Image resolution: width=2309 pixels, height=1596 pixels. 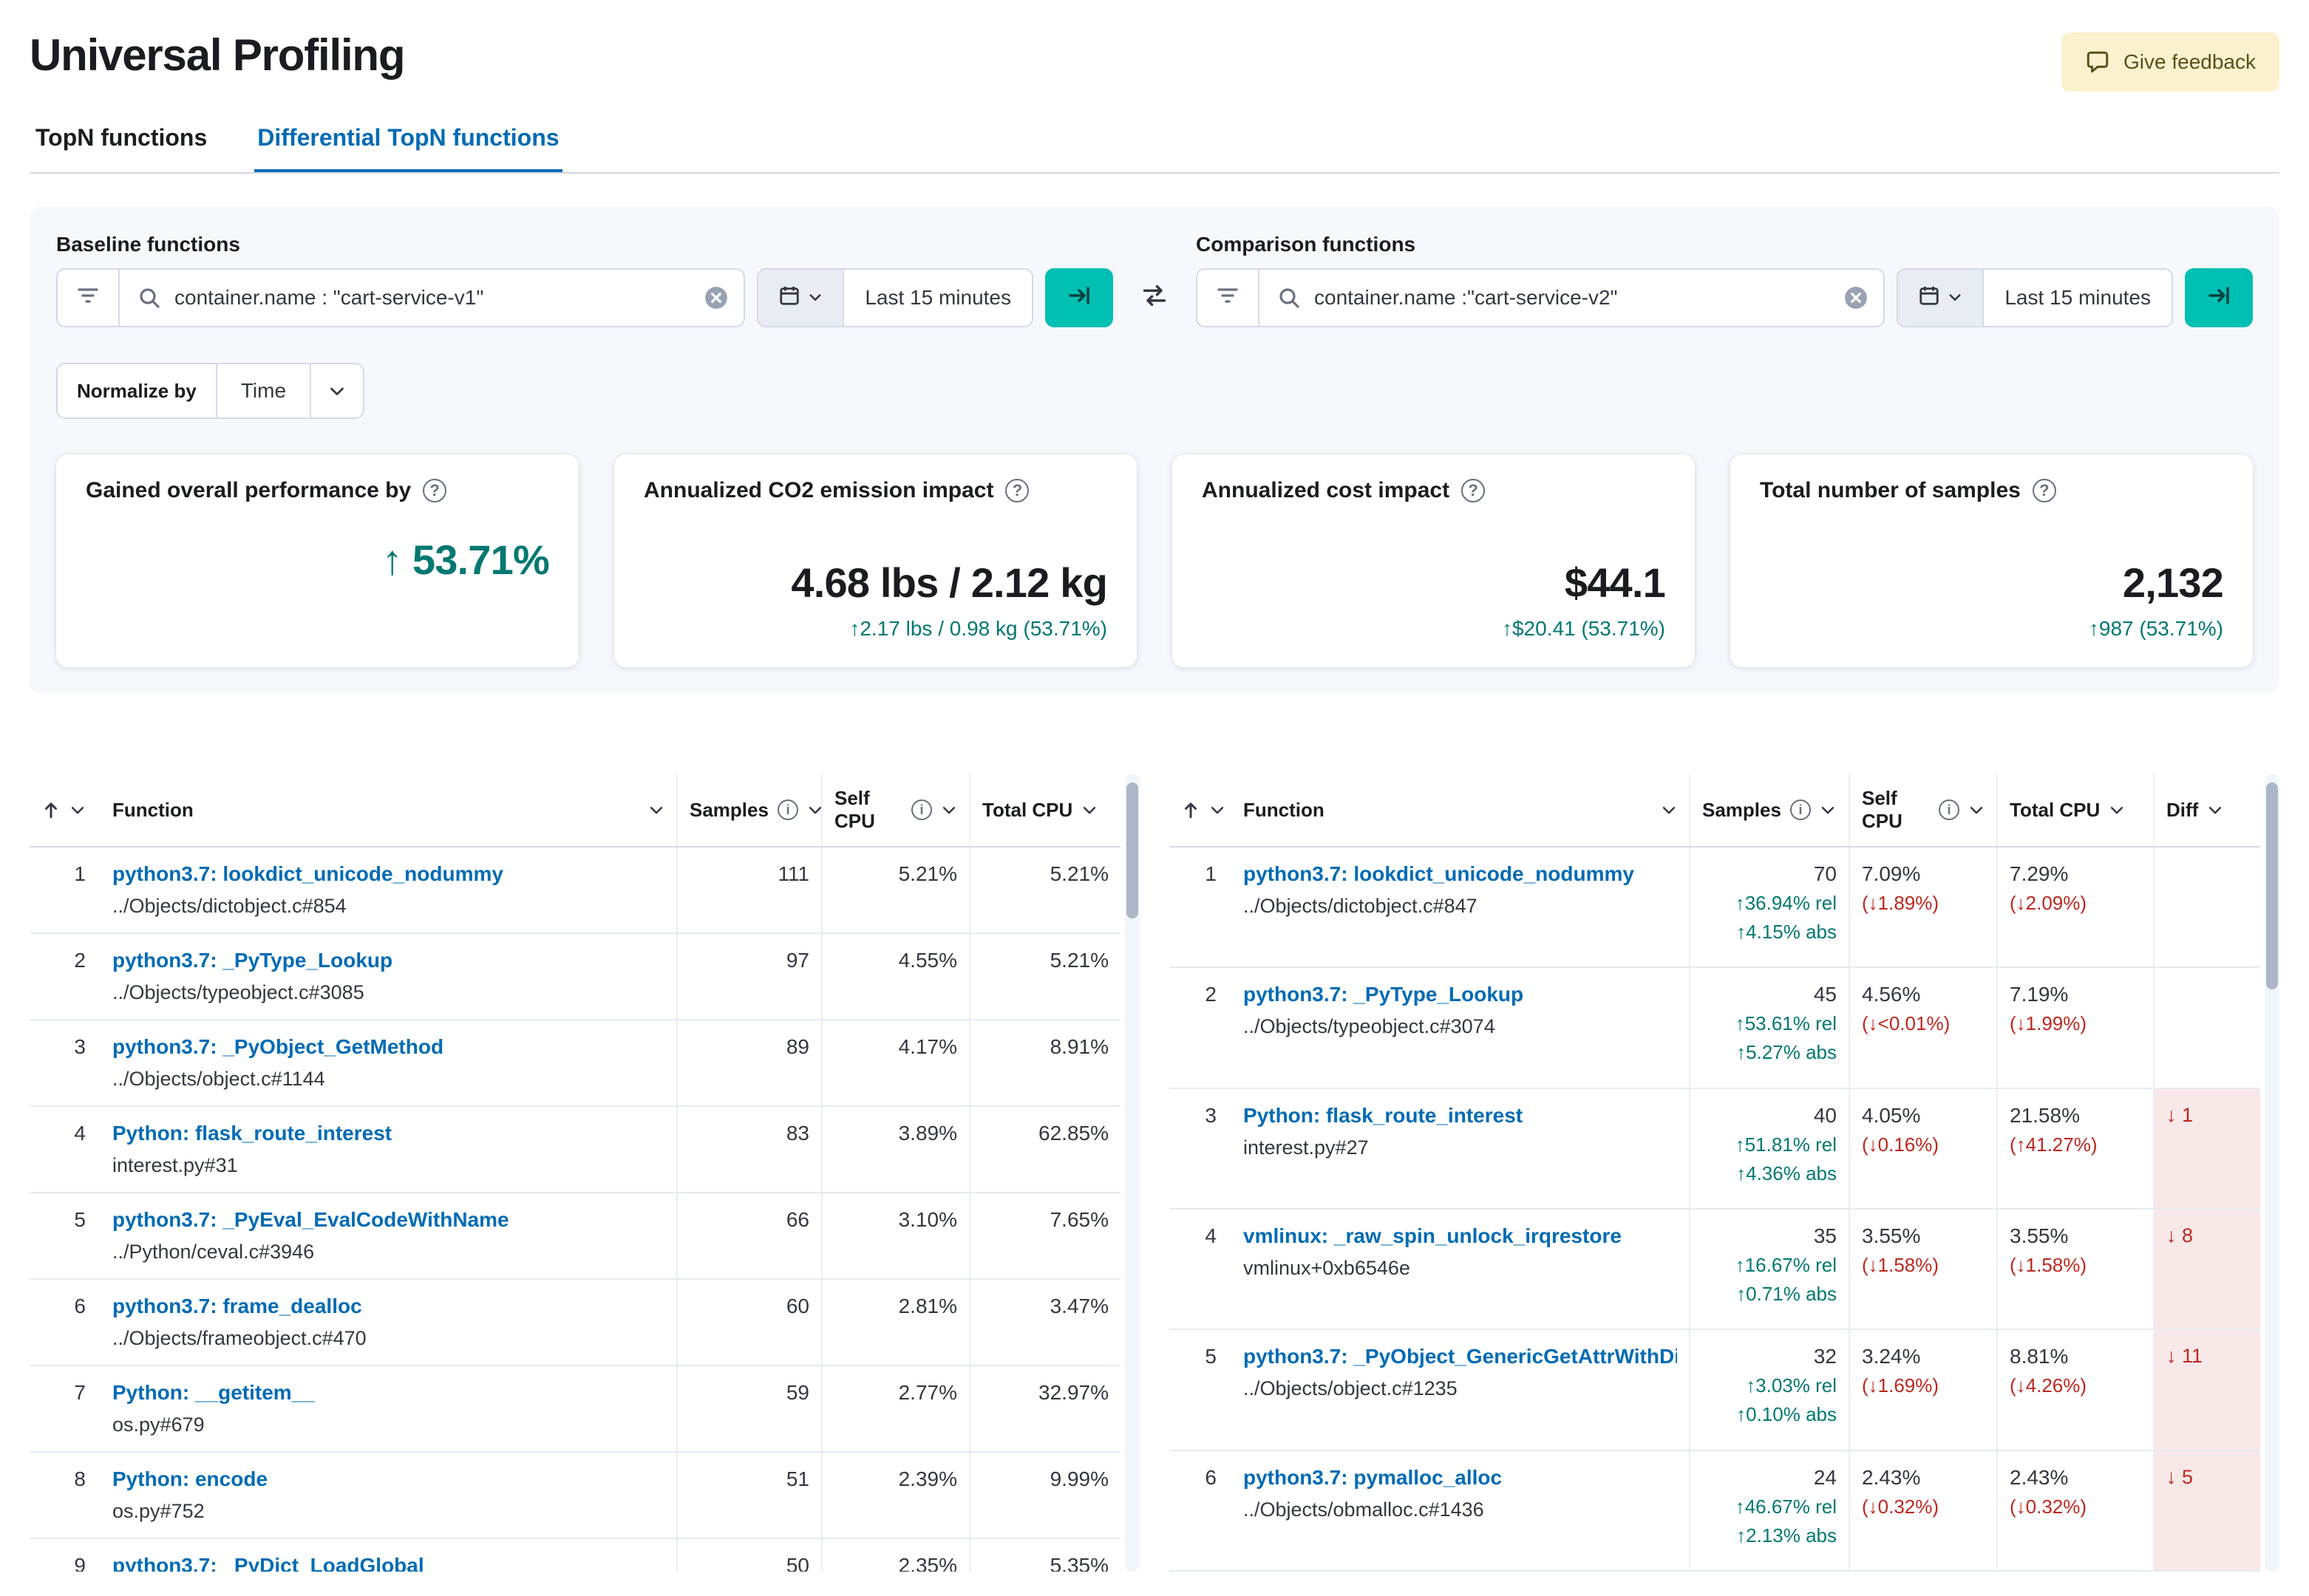 I want to click on function-link: Python: encode, so click(x=388, y=1479).